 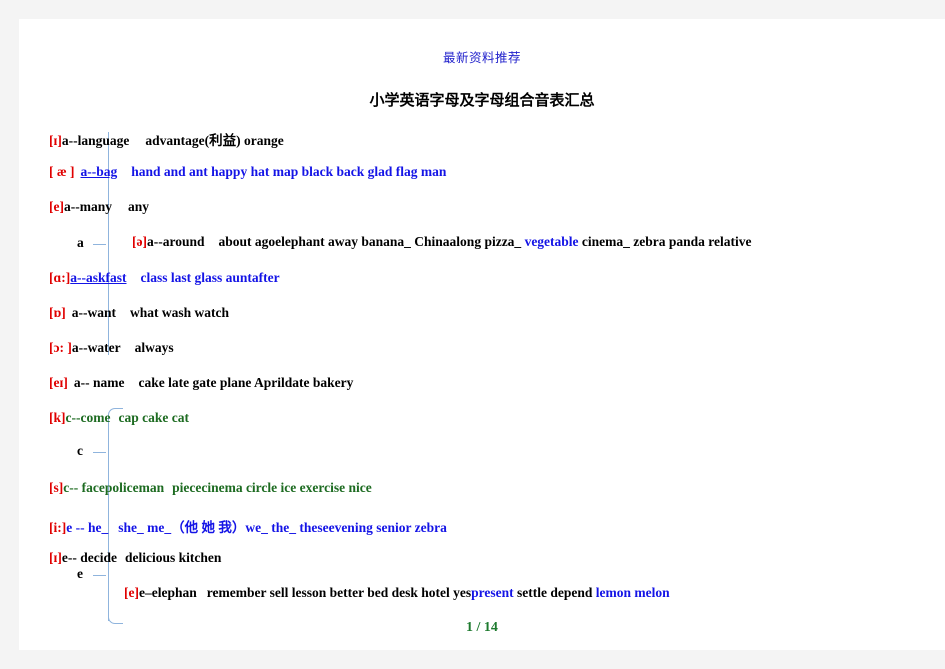 What do you see at coordinates (492, 592) in the screenshot?
I see `highlighted-word: present` at bounding box center [492, 592].